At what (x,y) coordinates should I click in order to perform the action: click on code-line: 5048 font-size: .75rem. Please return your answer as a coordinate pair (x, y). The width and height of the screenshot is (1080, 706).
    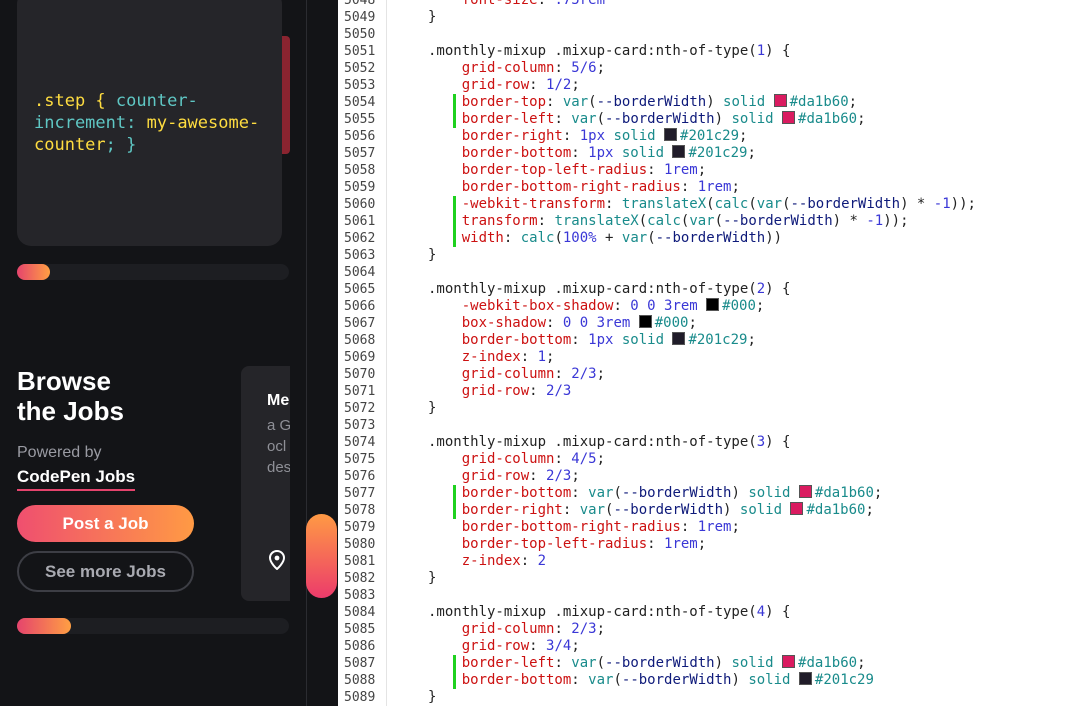
    Looking at the image, I should click on (709, 4).